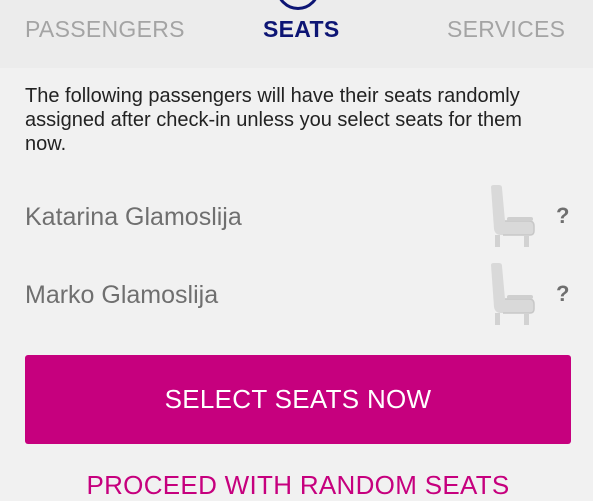  I want to click on passenger-name: Katarina Glamoslija, so click(133, 217).